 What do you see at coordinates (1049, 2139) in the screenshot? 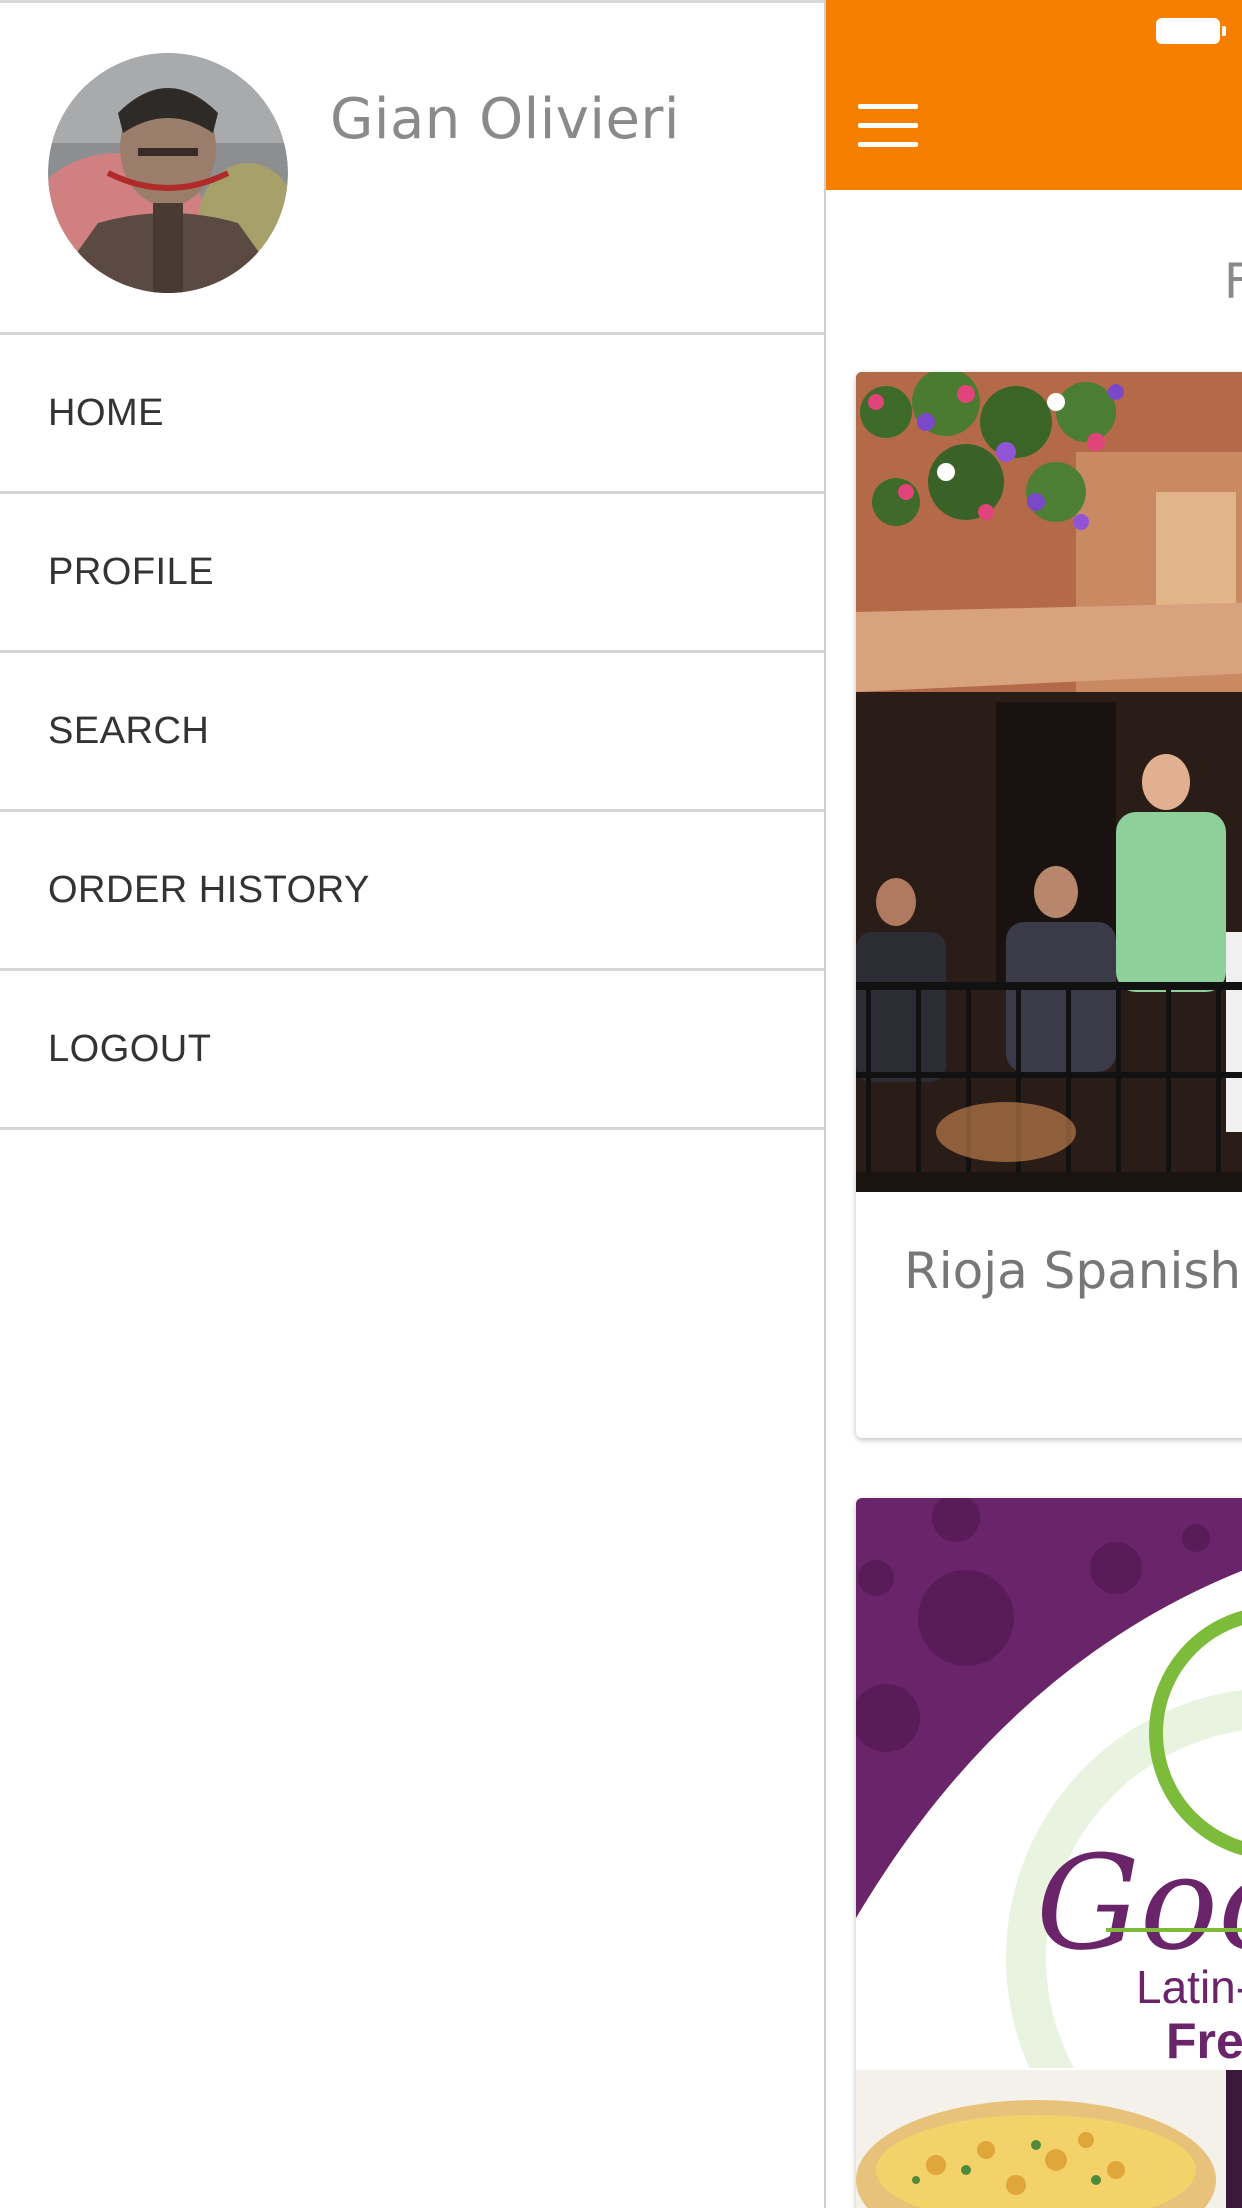
I see `food-photo` at bounding box center [1049, 2139].